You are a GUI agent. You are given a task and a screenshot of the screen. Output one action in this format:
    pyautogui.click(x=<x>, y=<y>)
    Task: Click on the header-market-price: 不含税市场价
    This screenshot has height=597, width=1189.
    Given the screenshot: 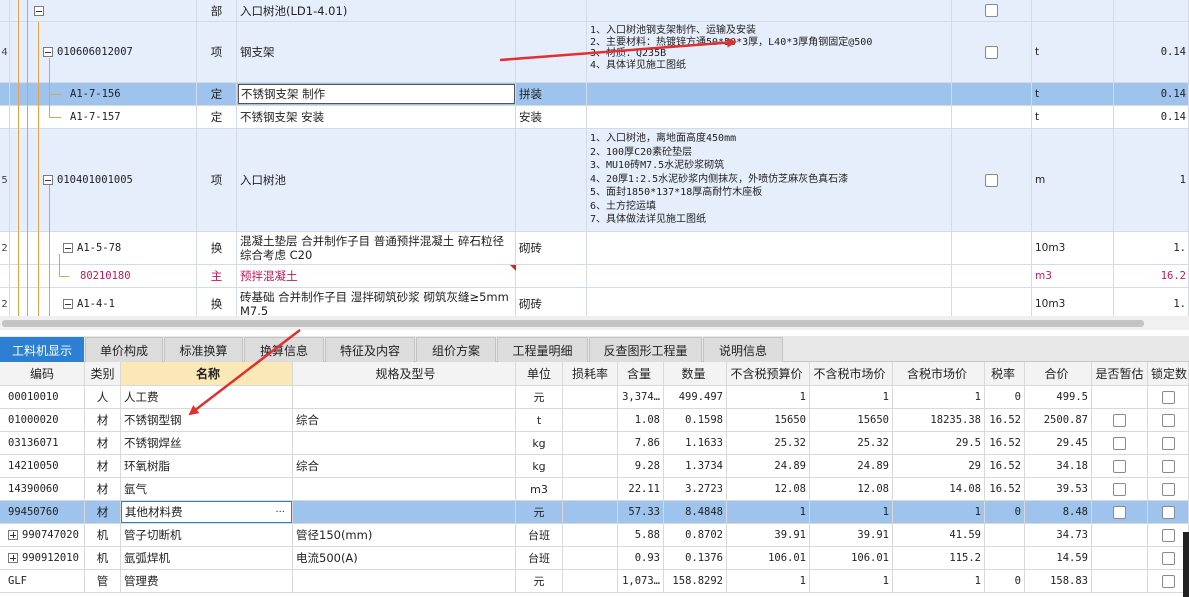 What is the action you would take?
    pyautogui.click(x=851, y=373)
    